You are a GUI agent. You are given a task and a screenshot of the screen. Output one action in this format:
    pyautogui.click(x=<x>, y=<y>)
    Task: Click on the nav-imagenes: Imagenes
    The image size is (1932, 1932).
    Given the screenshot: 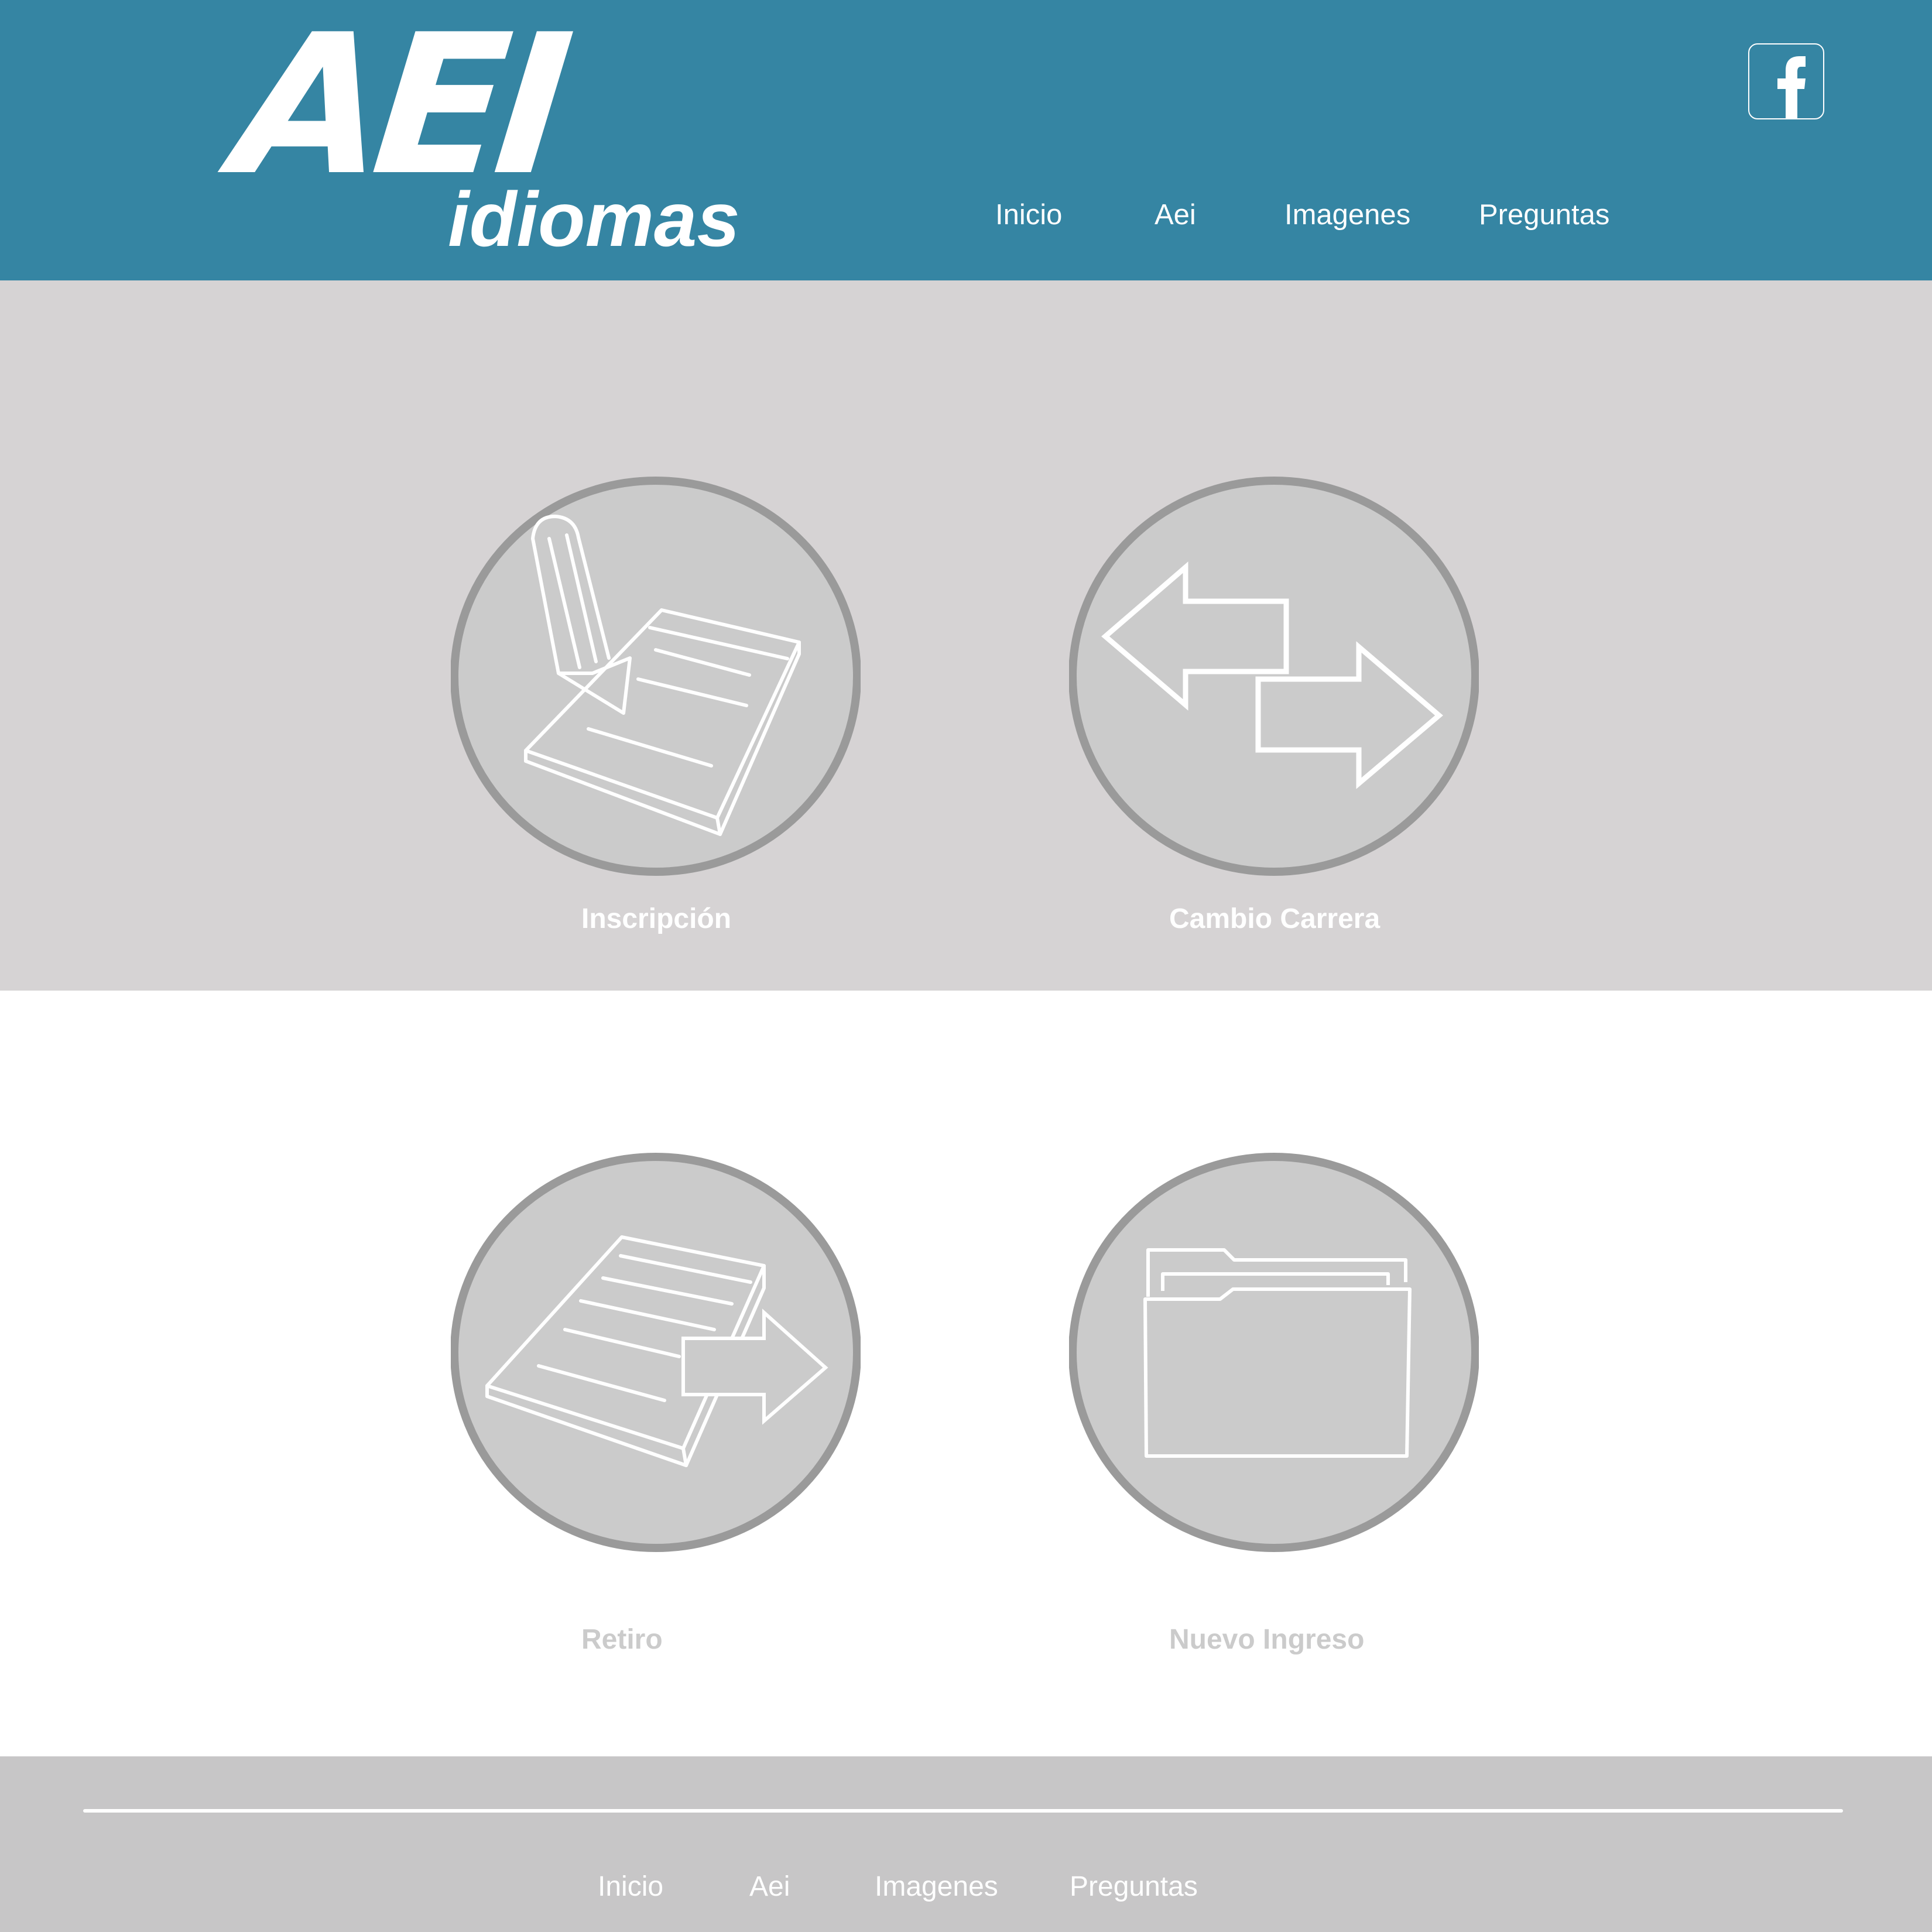 What is the action you would take?
    pyautogui.click(x=1347, y=214)
    